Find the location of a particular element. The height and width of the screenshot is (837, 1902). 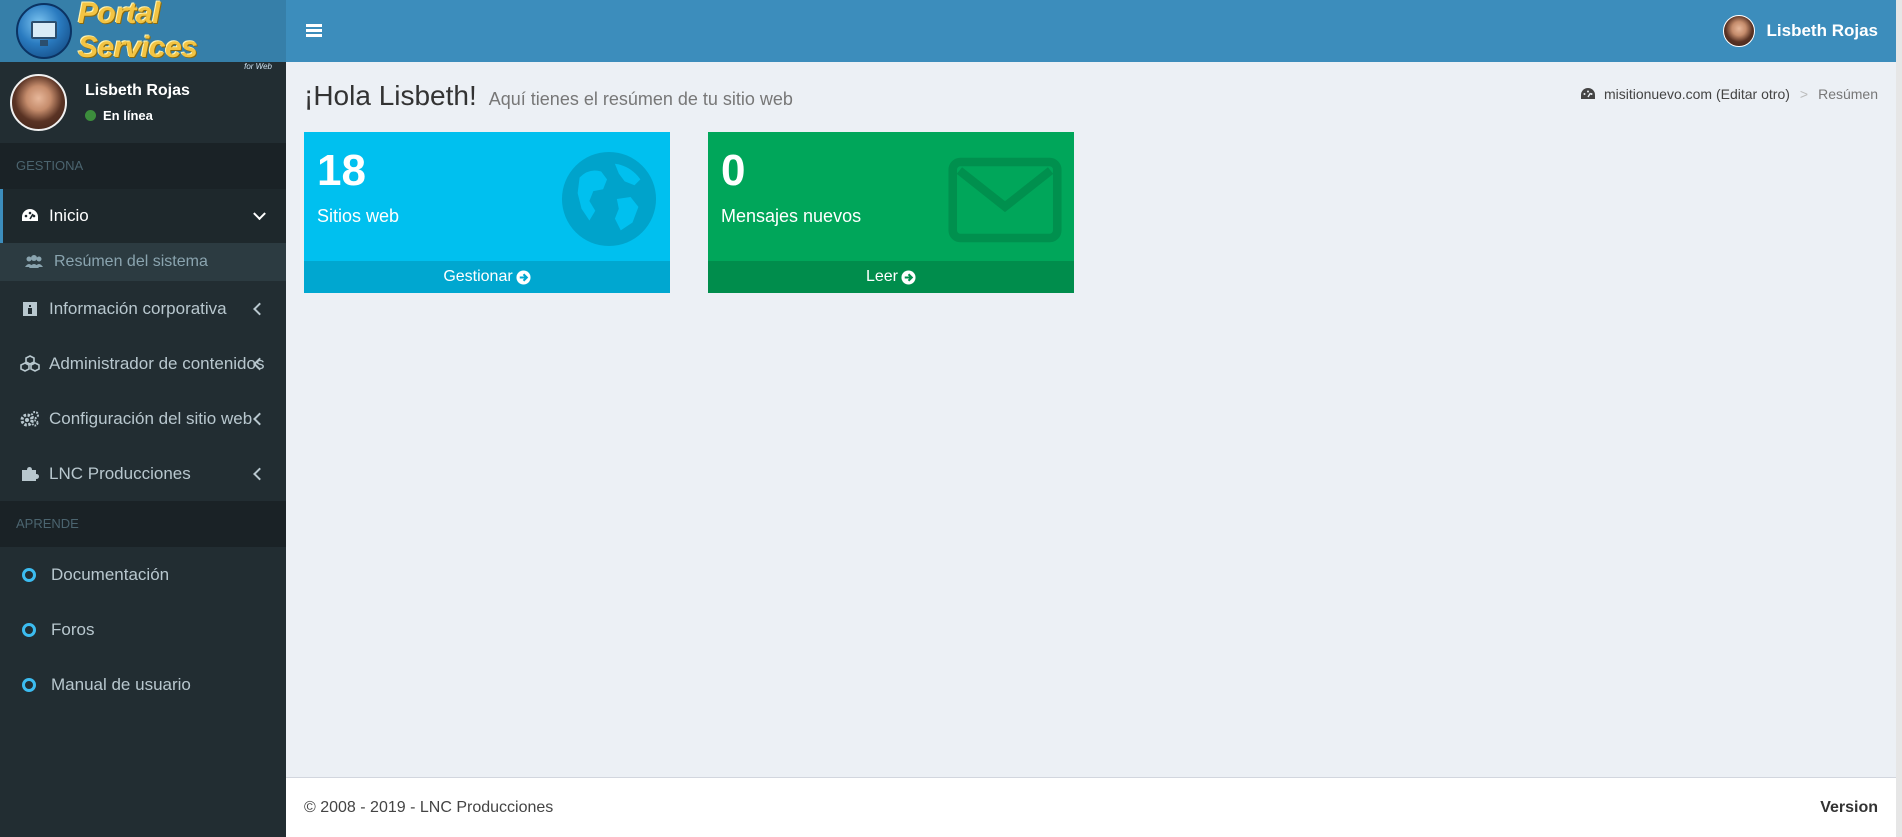

user-menu: Lisbeth Rojas is located at coordinates (1800, 31).